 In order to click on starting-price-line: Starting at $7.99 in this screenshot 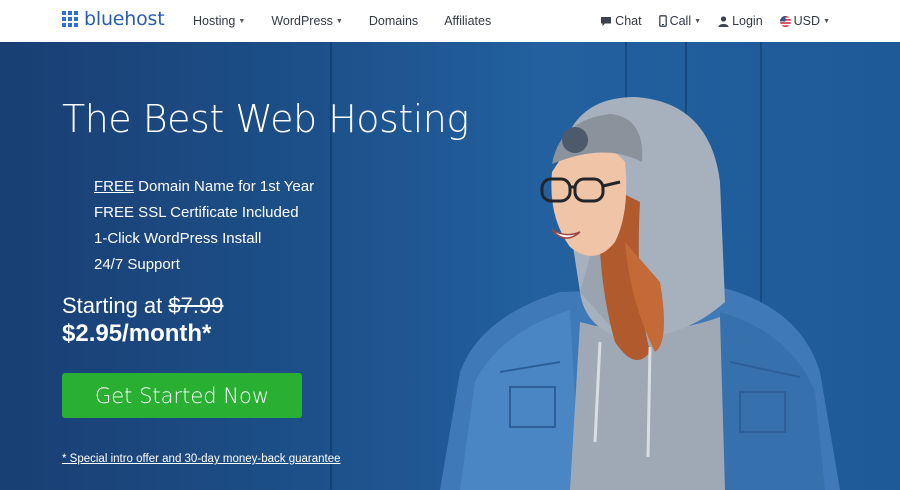, I will do `click(142, 306)`.